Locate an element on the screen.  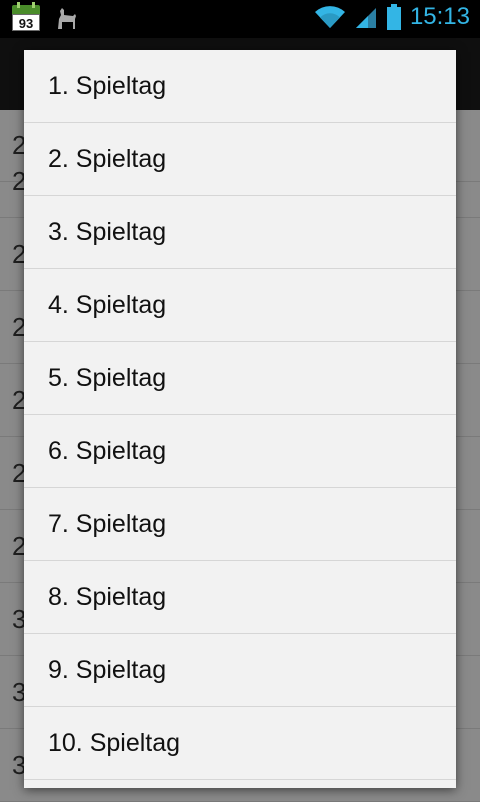
matchday-item-2: 2. Spieltag is located at coordinates (240, 159).